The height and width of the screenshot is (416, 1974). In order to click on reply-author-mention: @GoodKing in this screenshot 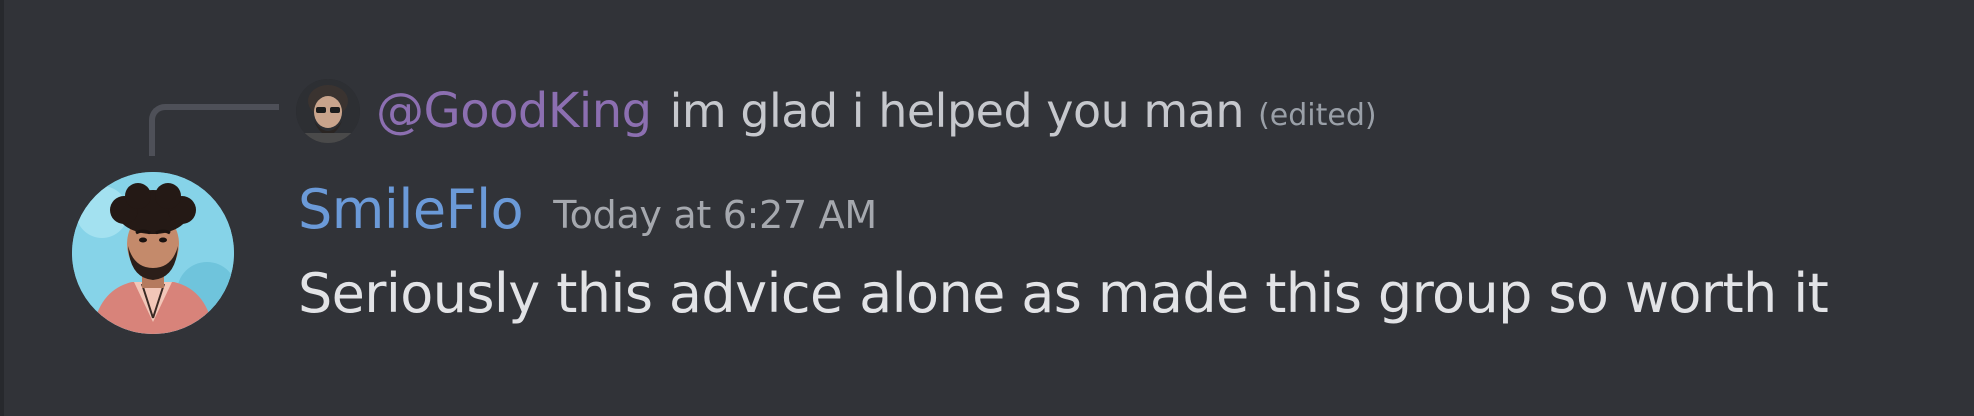, I will do `click(514, 111)`.